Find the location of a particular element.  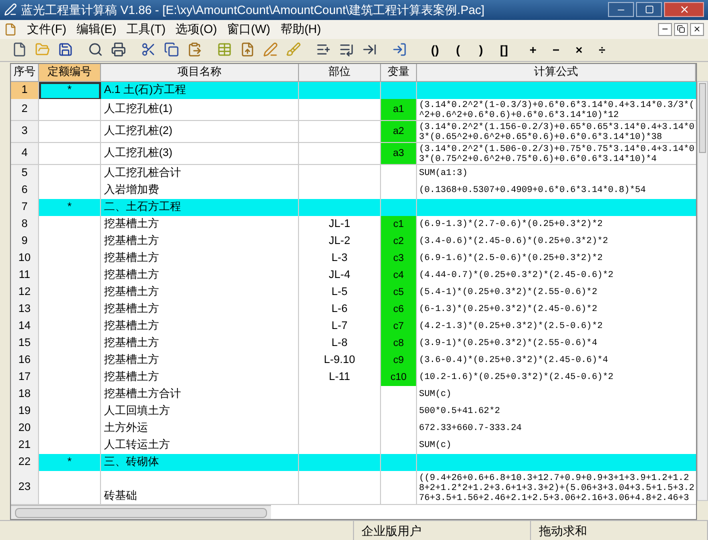

menu-item: 窗口(W) is located at coordinates (248, 29).